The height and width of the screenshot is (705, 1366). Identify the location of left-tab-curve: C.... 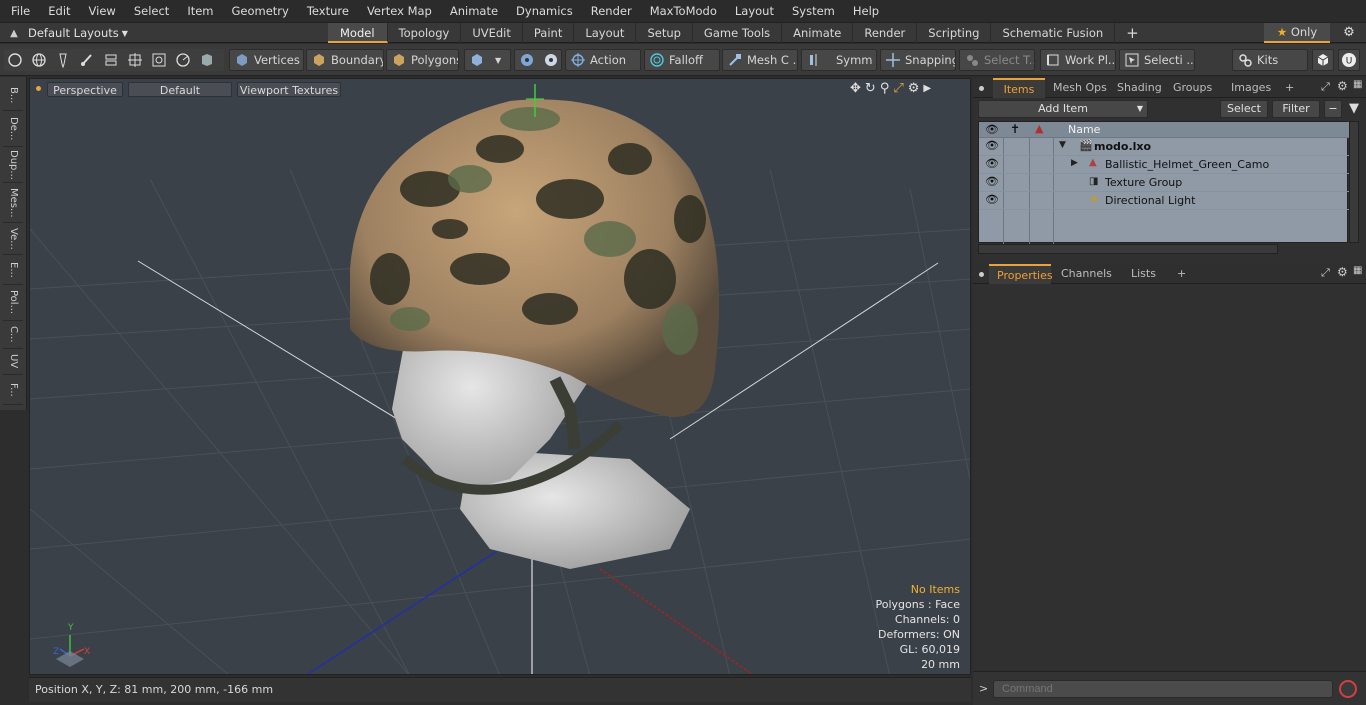
(13, 335).